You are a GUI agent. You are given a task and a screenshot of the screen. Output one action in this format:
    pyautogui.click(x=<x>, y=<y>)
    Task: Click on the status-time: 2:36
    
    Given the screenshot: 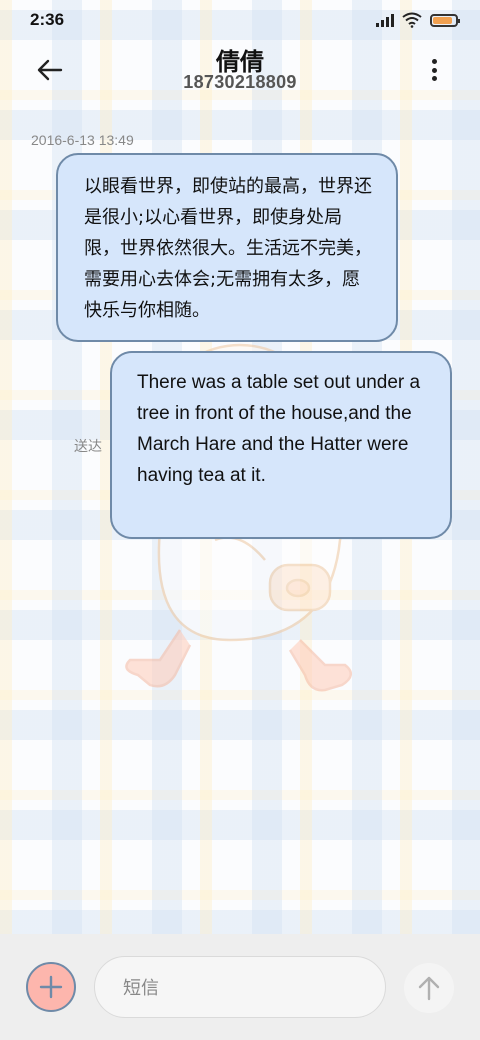 What is the action you would take?
    pyautogui.click(x=47, y=19)
    